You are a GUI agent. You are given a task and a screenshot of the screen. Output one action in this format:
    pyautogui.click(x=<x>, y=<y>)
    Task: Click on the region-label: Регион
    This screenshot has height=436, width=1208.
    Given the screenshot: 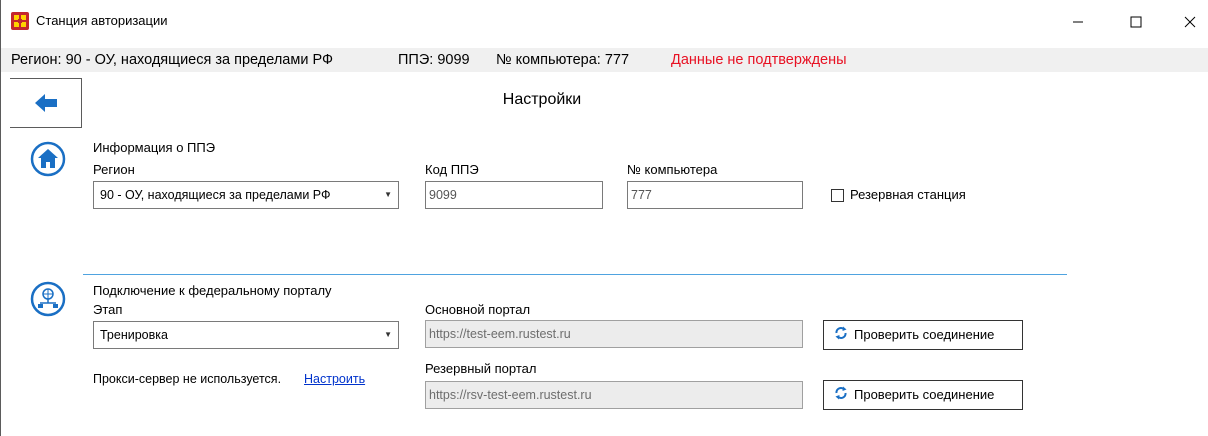 What is the action you would take?
    pyautogui.click(x=114, y=169)
    